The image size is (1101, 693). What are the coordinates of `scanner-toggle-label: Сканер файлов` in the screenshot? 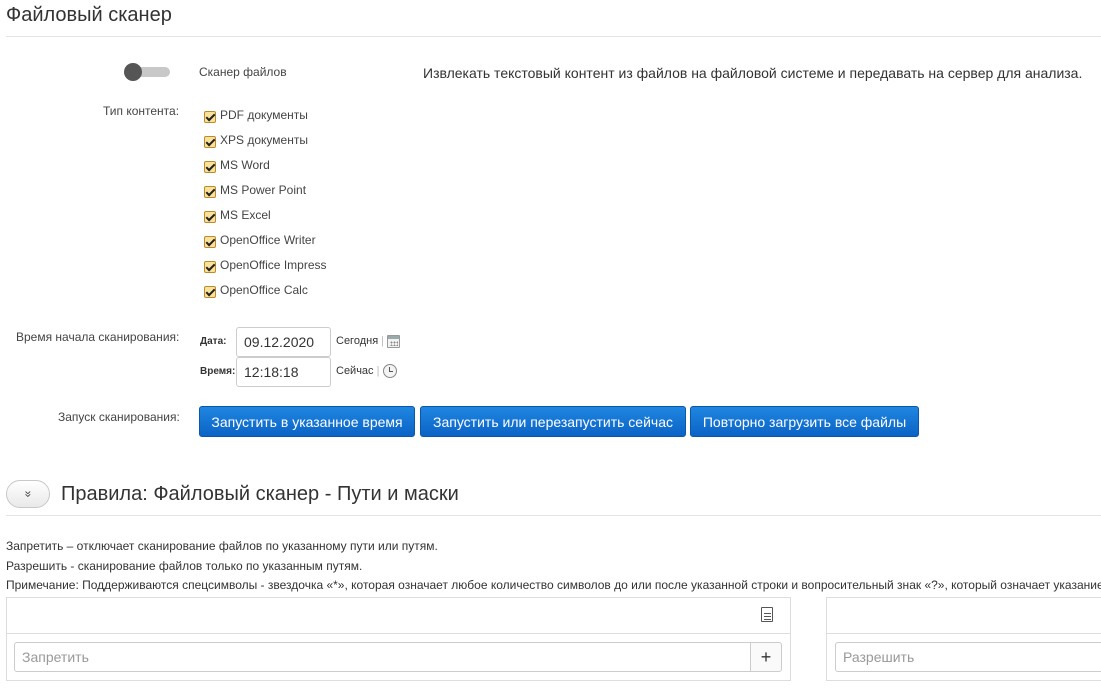 It's located at (243, 72).